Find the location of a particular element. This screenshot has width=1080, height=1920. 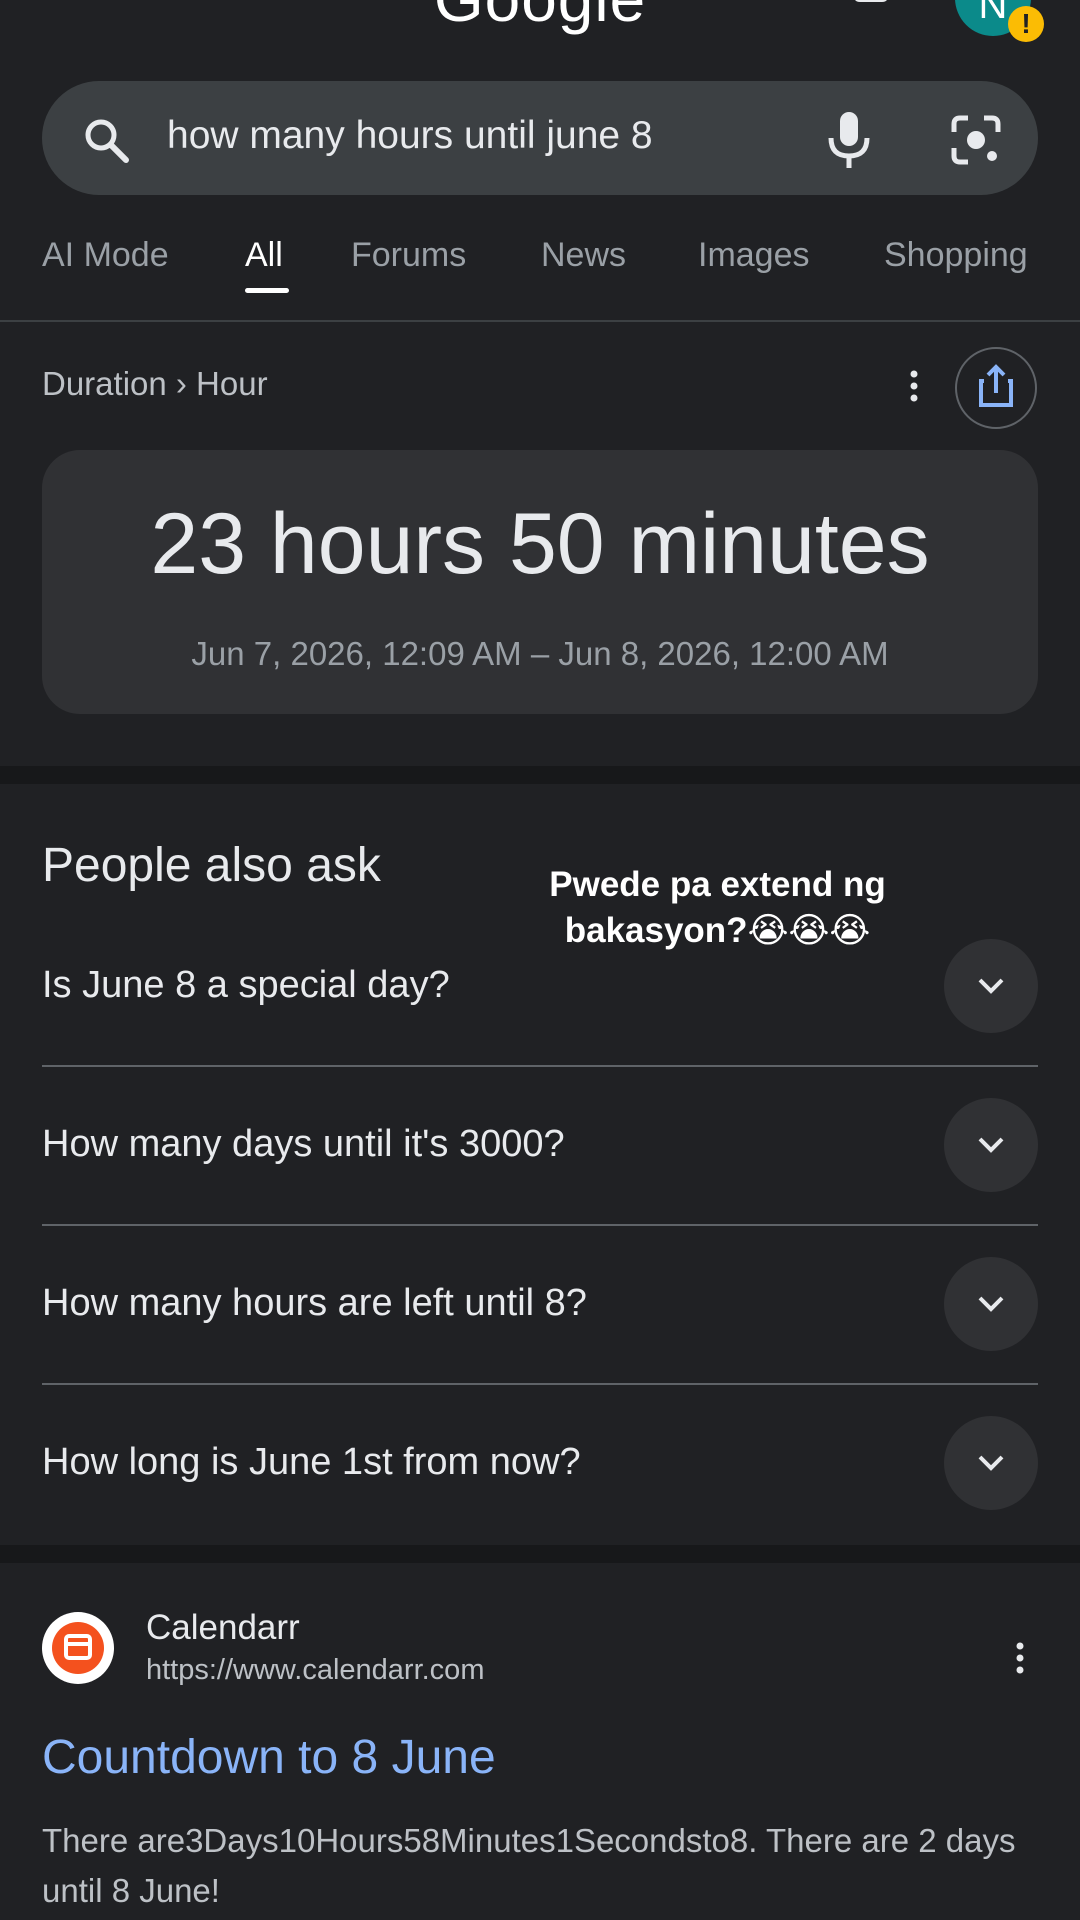

tab-forums: Forums is located at coordinates (408, 255).